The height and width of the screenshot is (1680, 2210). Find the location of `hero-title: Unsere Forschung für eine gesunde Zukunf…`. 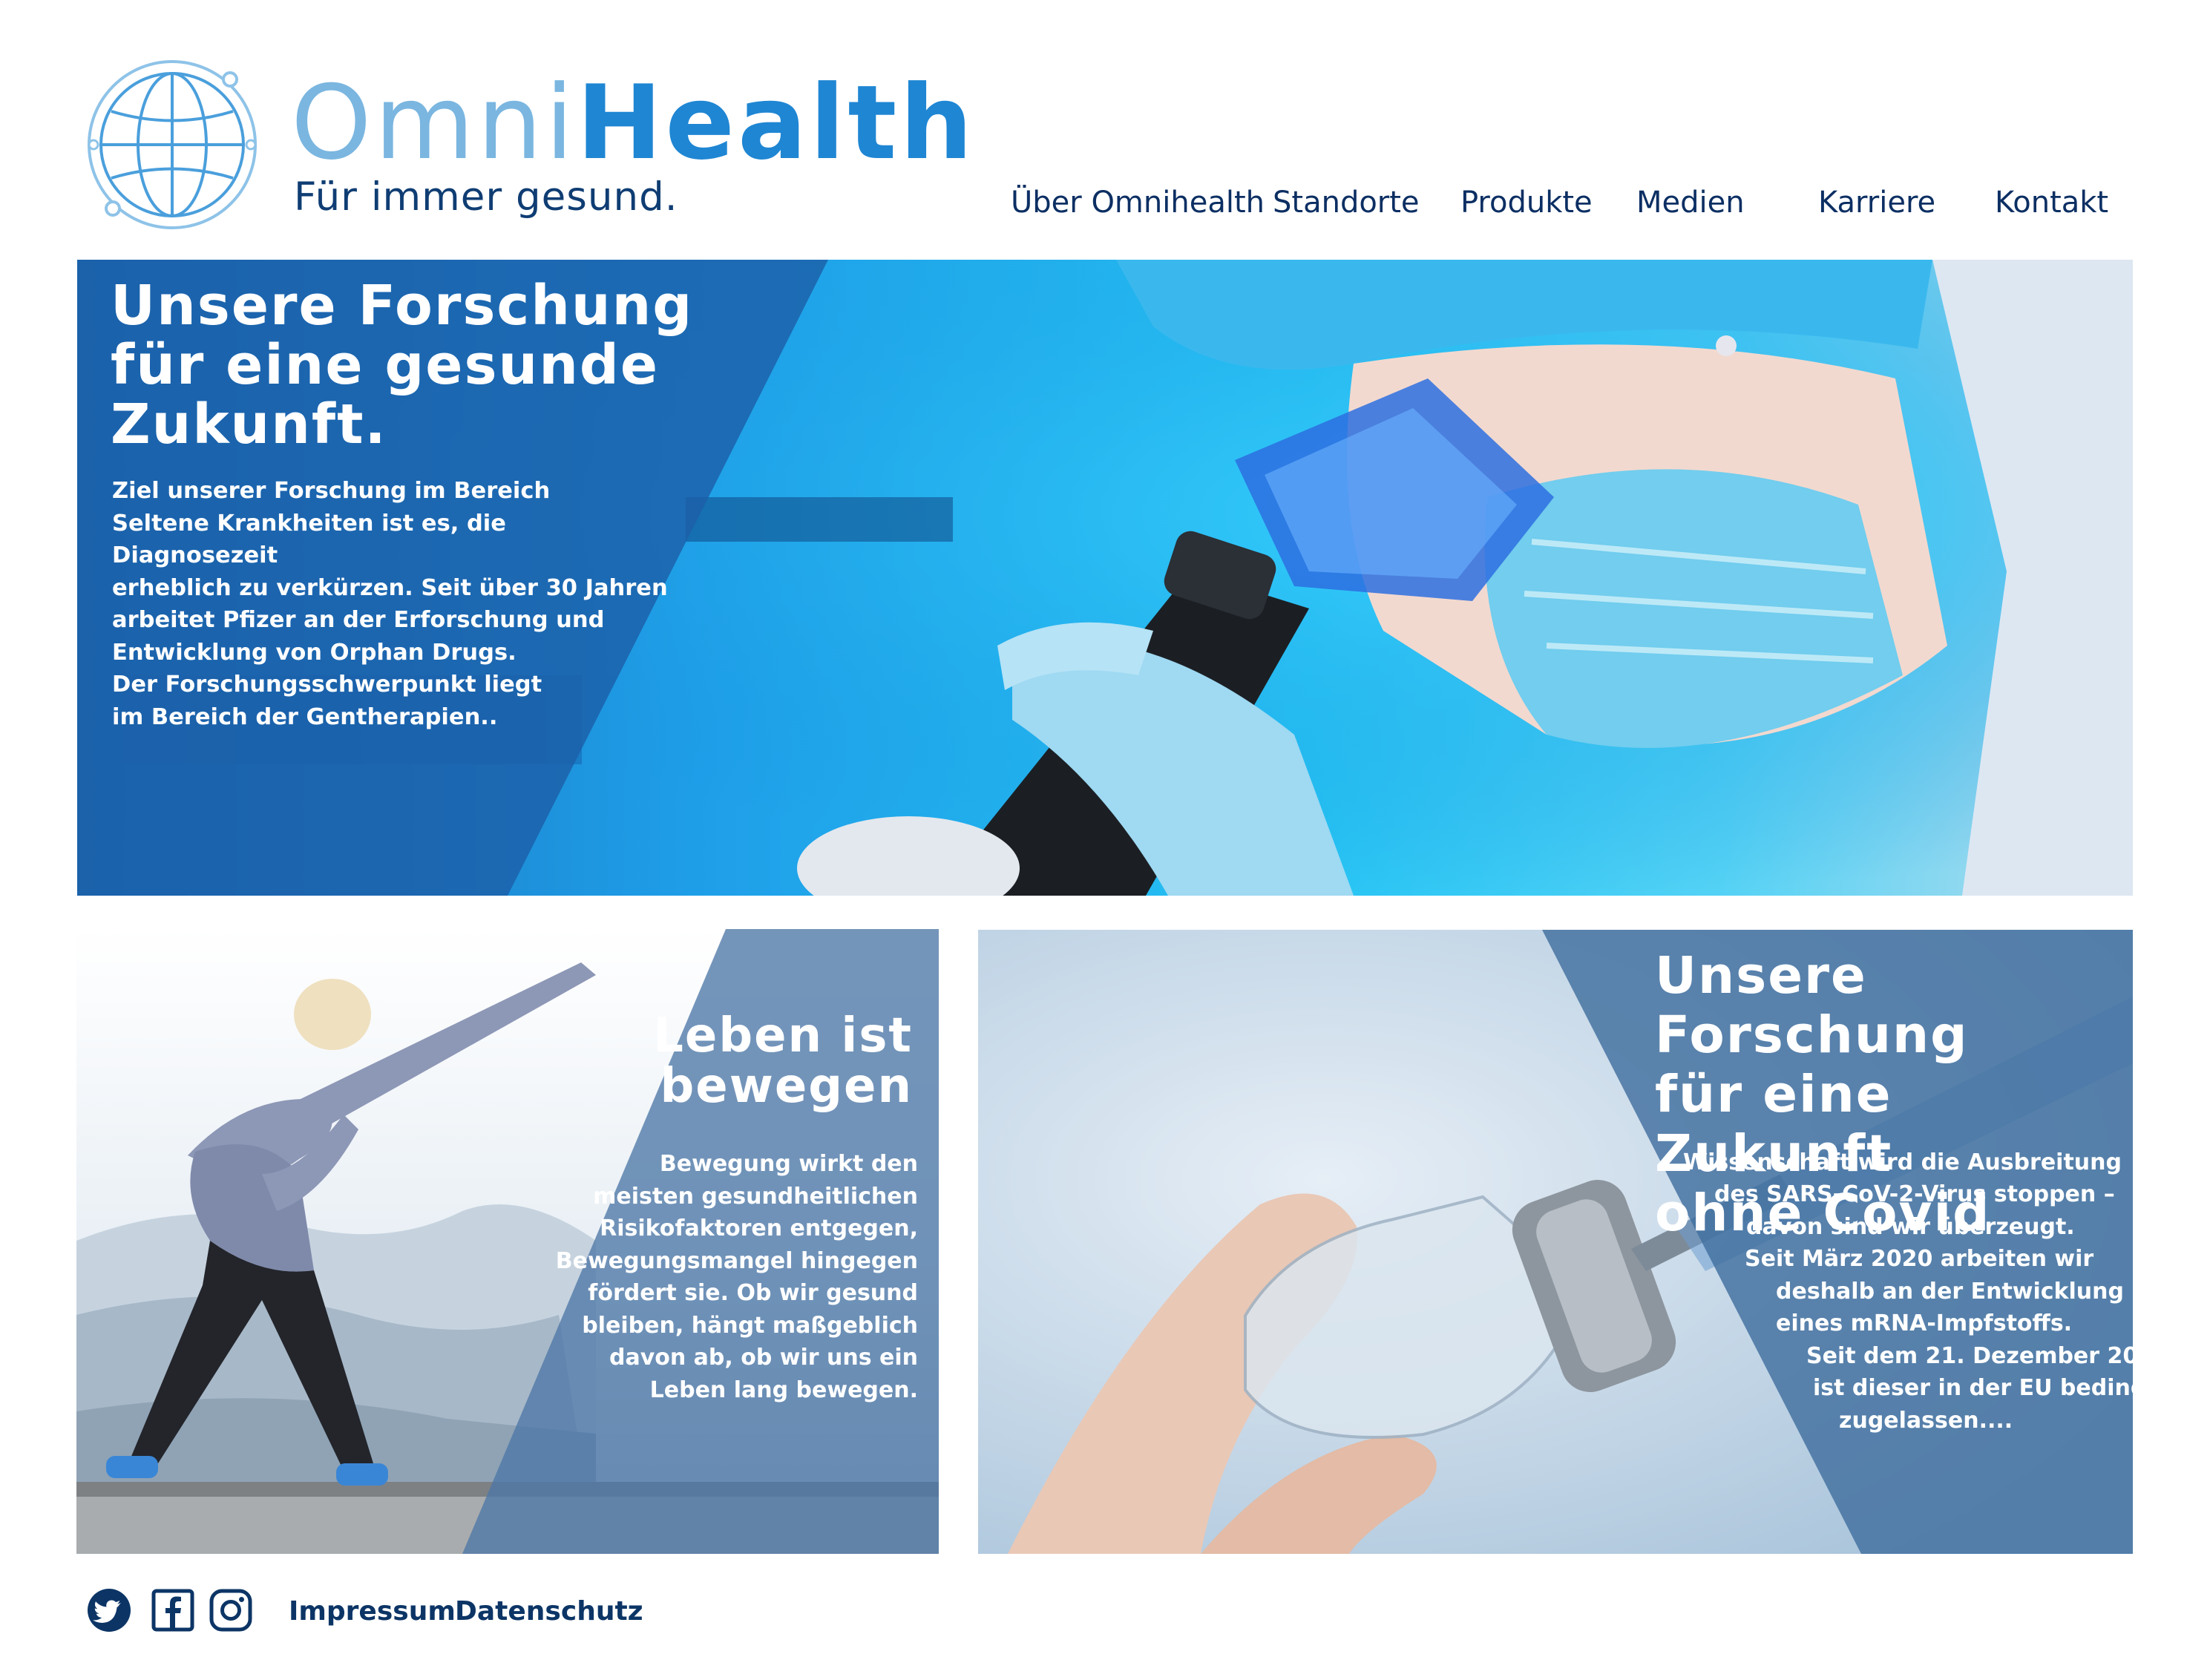

hero-title: Unsere Forschung für eine gesunde Zukunf… is located at coordinates (408, 365).